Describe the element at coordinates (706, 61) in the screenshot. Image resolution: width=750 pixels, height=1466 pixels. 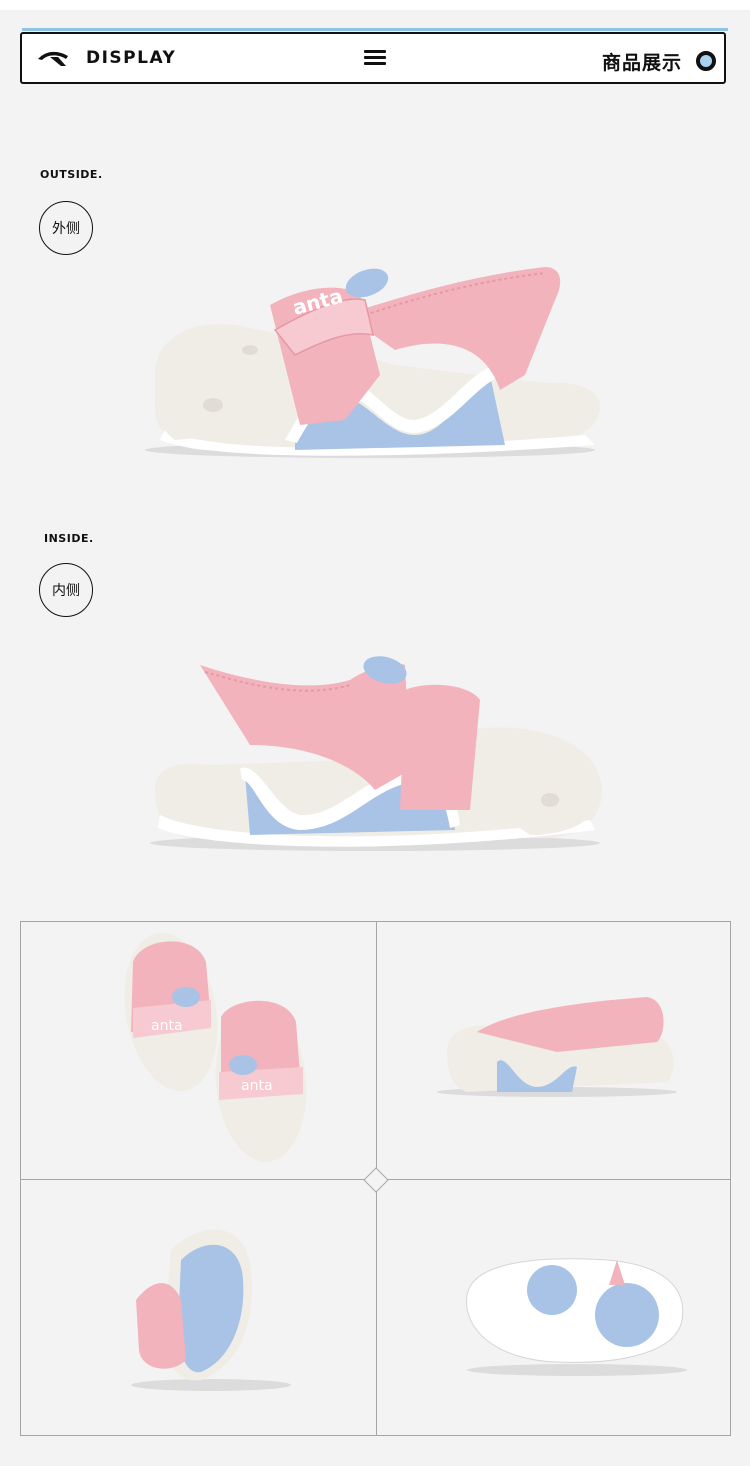
I see `status-dot-icon` at that location.